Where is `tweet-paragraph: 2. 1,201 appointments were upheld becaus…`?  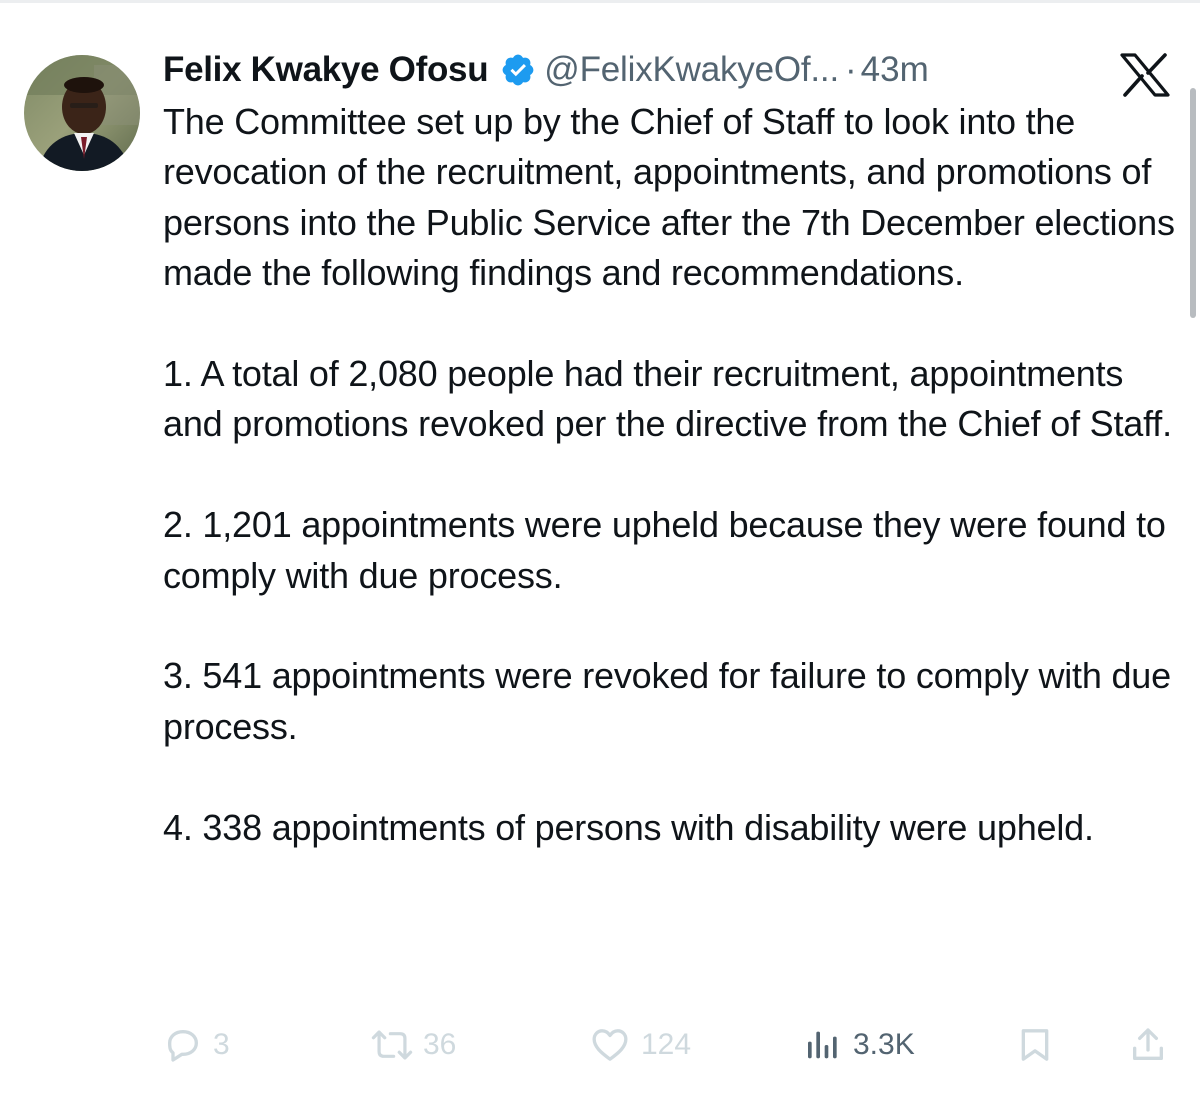 tweet-paragraph: 2. 1,201 appointments were upheld becaus… is located at coordinates (664, 550).